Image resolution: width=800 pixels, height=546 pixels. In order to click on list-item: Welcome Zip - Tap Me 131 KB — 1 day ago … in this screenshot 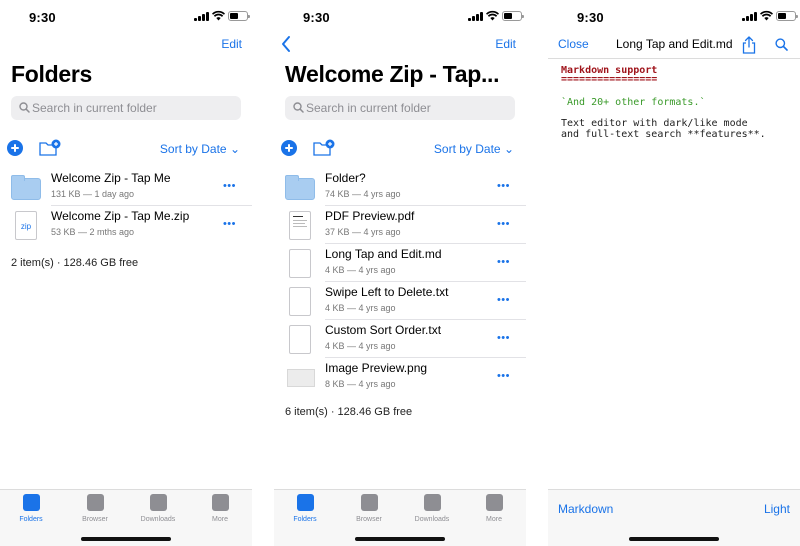, I will do `click(126, 187)`.